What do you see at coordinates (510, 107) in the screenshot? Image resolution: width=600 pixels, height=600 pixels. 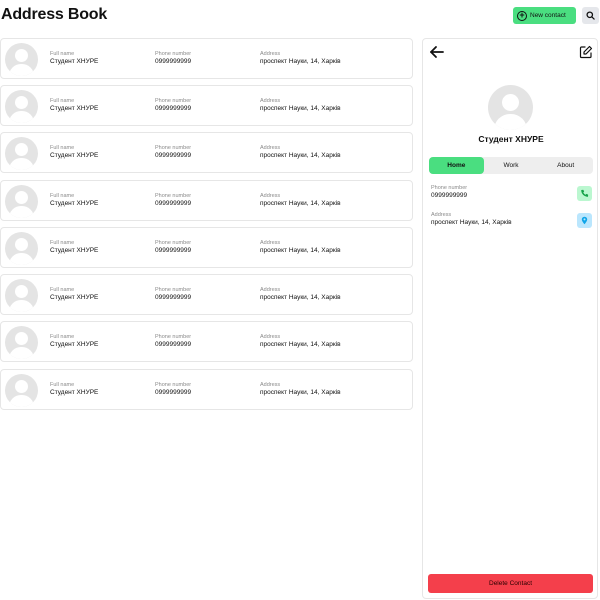 I see `contact-avatar` at bounding box center [510, 107].